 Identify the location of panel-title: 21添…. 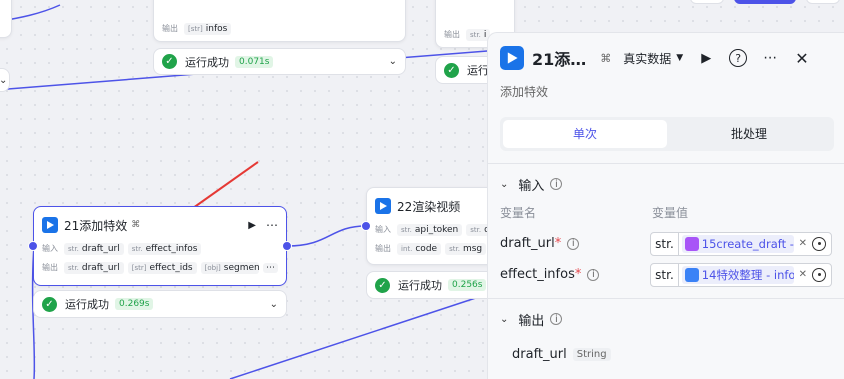
(559, 59).